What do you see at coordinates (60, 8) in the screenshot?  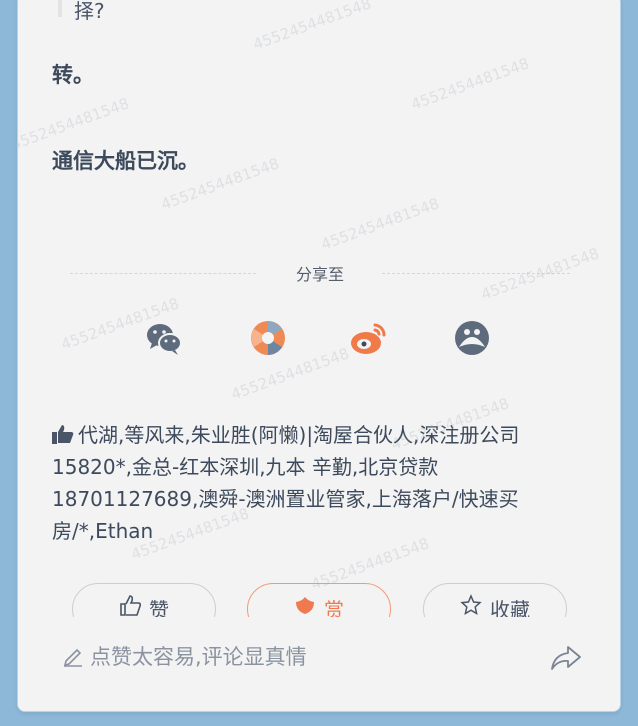 I see `blockquote-bar` at bounding box center [60, 8].